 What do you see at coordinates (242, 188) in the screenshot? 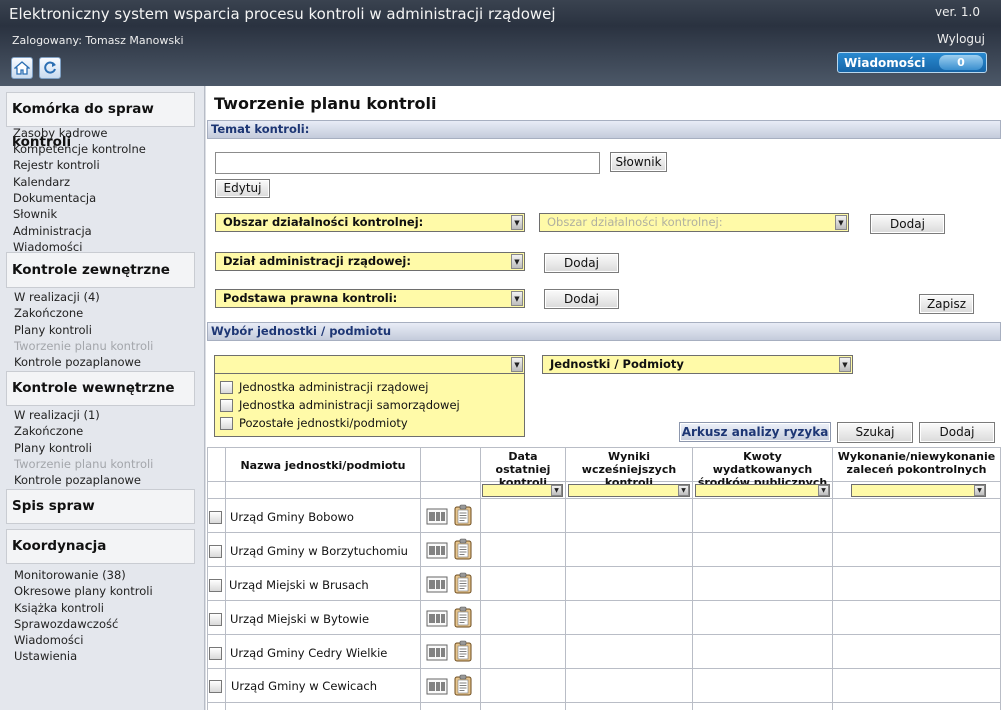
I see `edytuj-button: Edytuj` at bounding box center [242, 188].